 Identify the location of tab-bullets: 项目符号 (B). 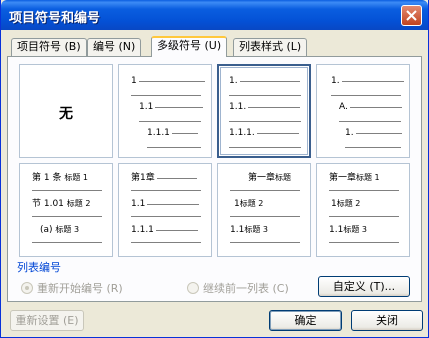
(49, 47).